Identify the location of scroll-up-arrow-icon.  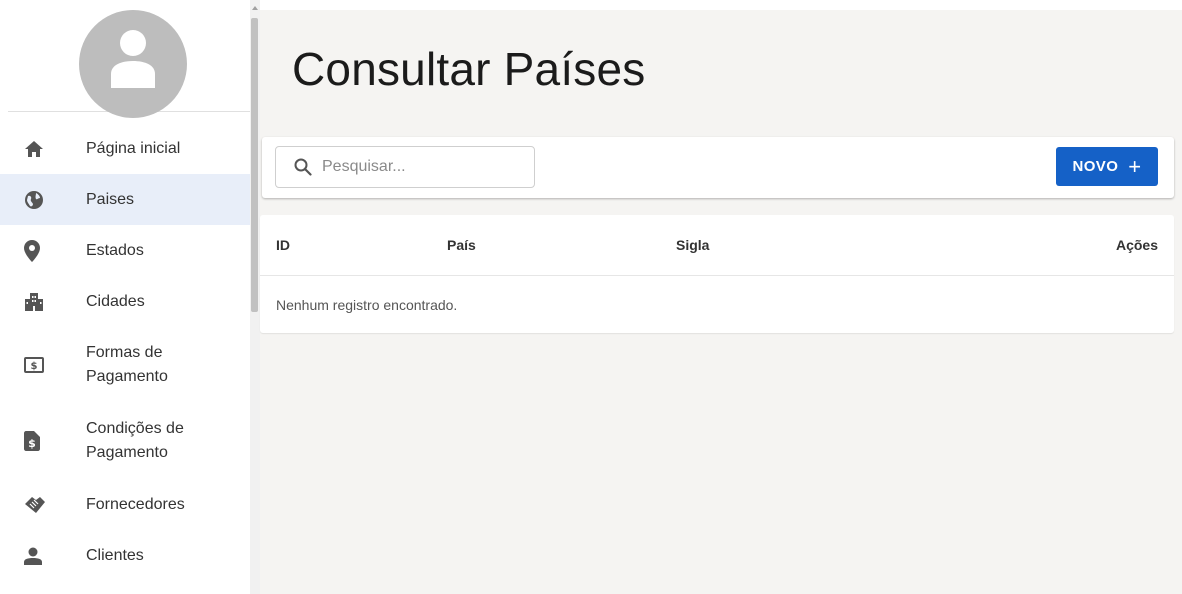
(255, 8).